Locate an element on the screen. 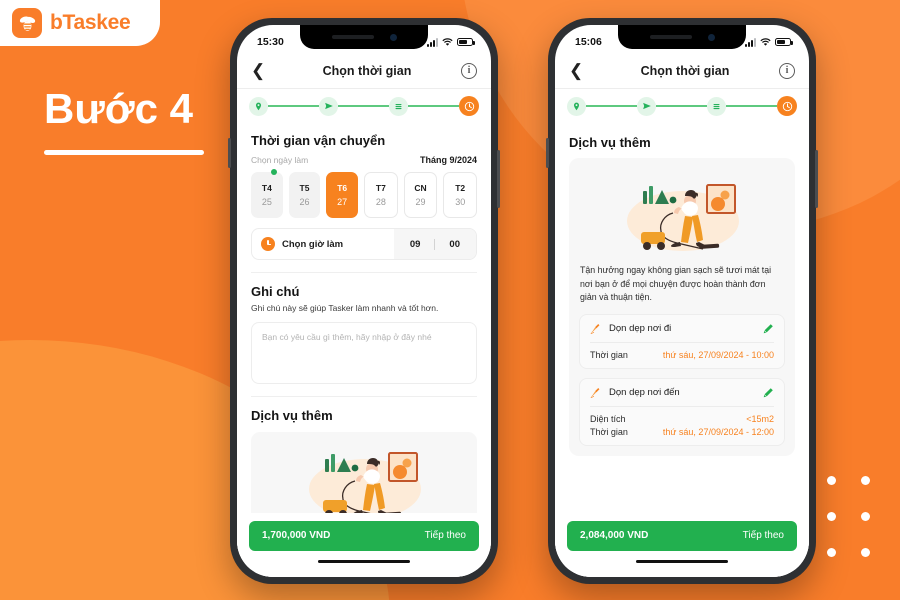 The width and height of the screenshot is (900, 600). month-label: Tháng 9/2024 is located at coordinates (448, 160).